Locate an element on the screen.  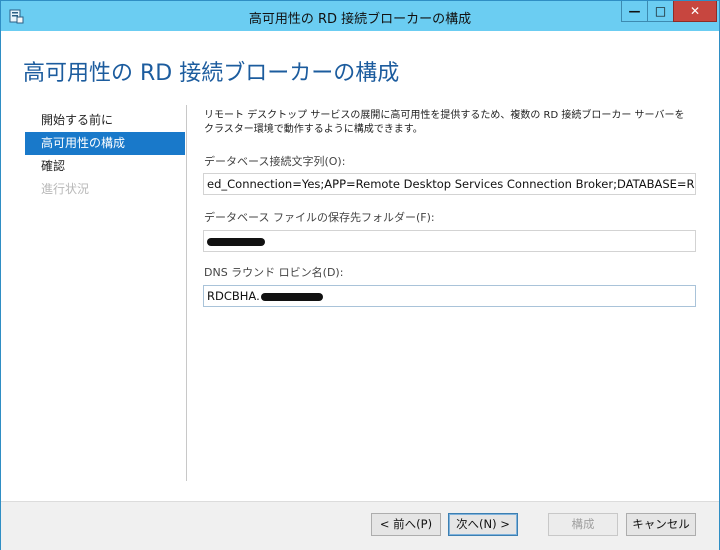
db-folder-label: データベース ファイルの保存先フォルダー(F): is located at coordinates (319, 217).